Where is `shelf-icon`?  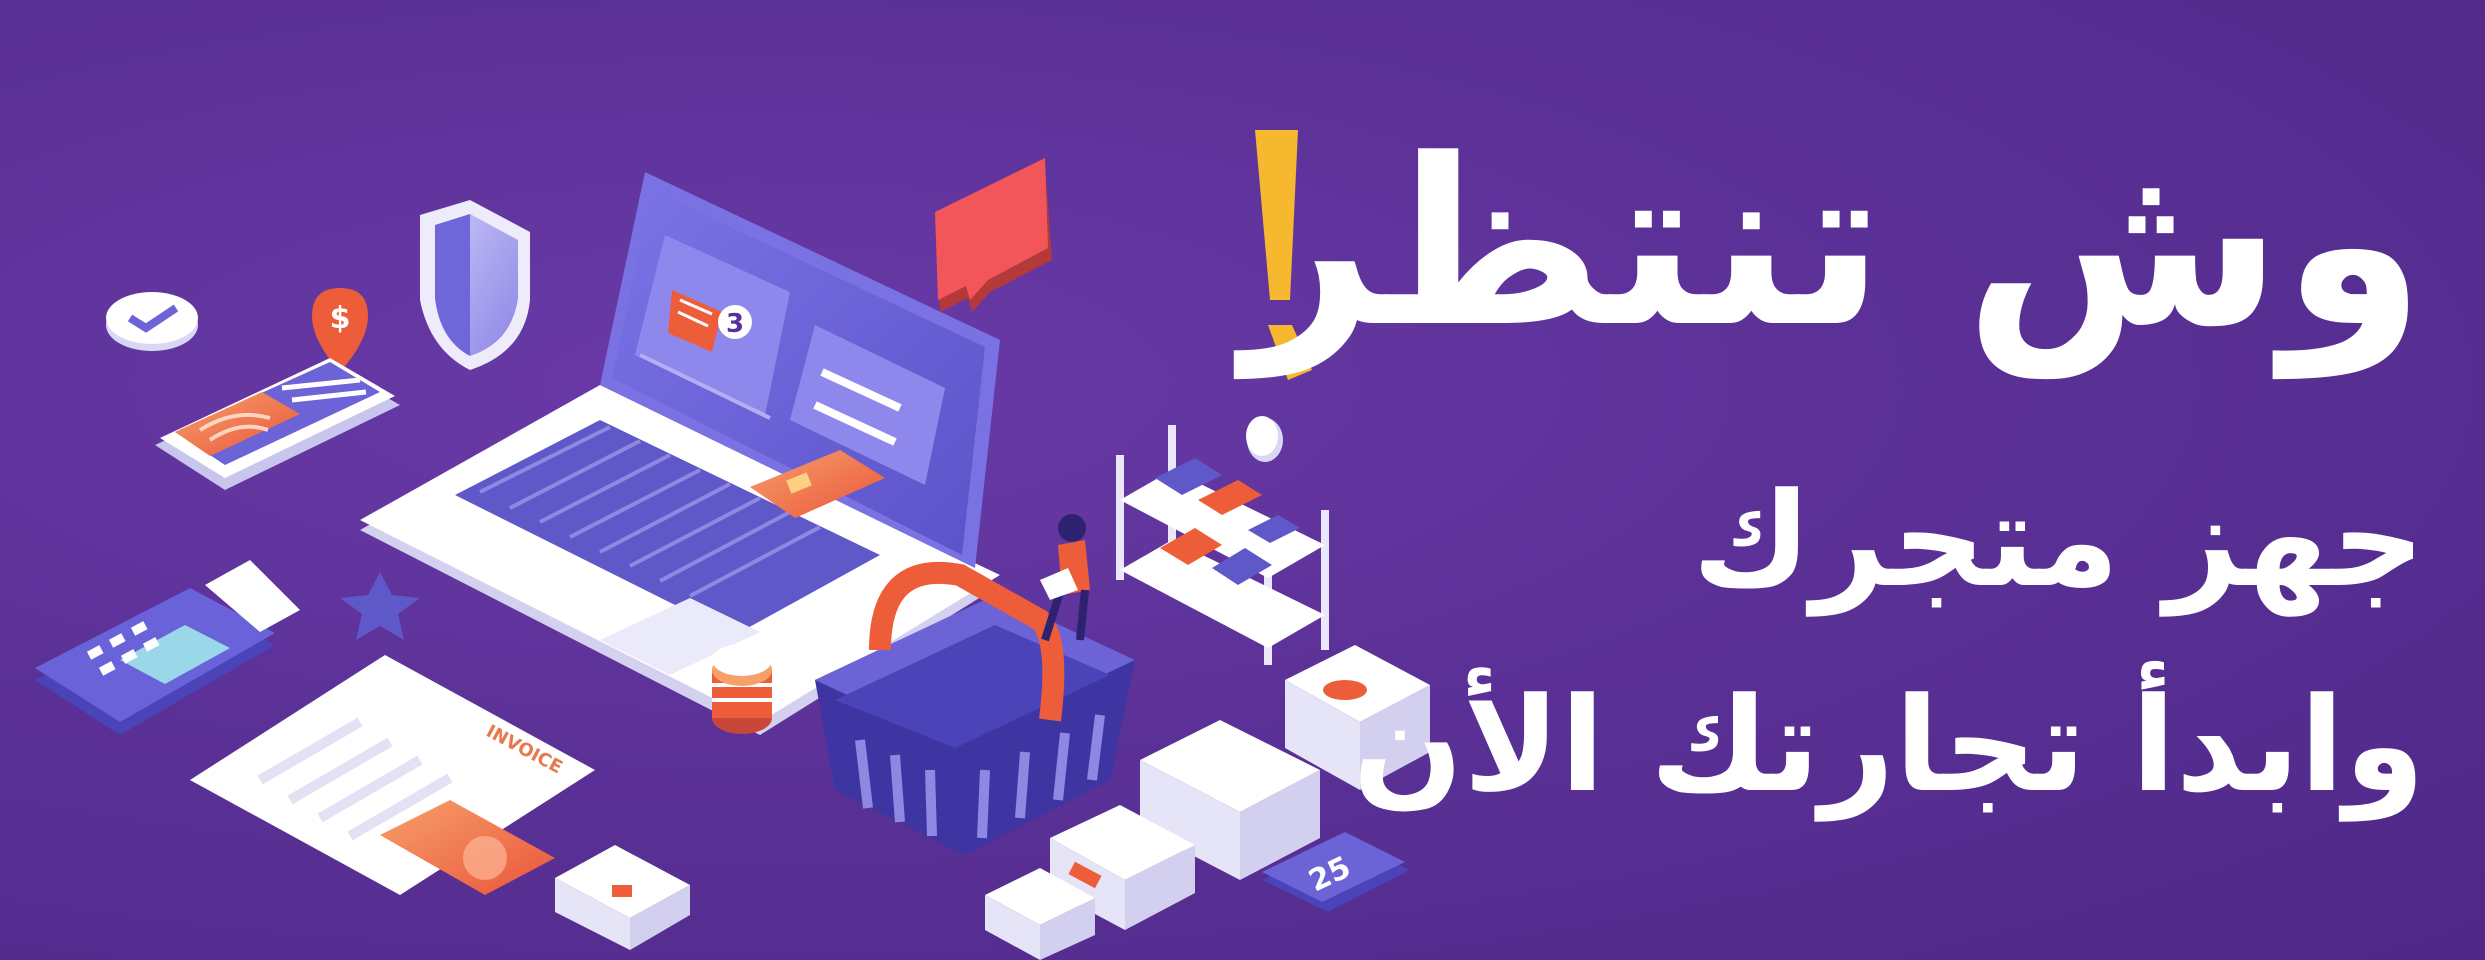
shelf-icon is located at coordinates (1222, 545).